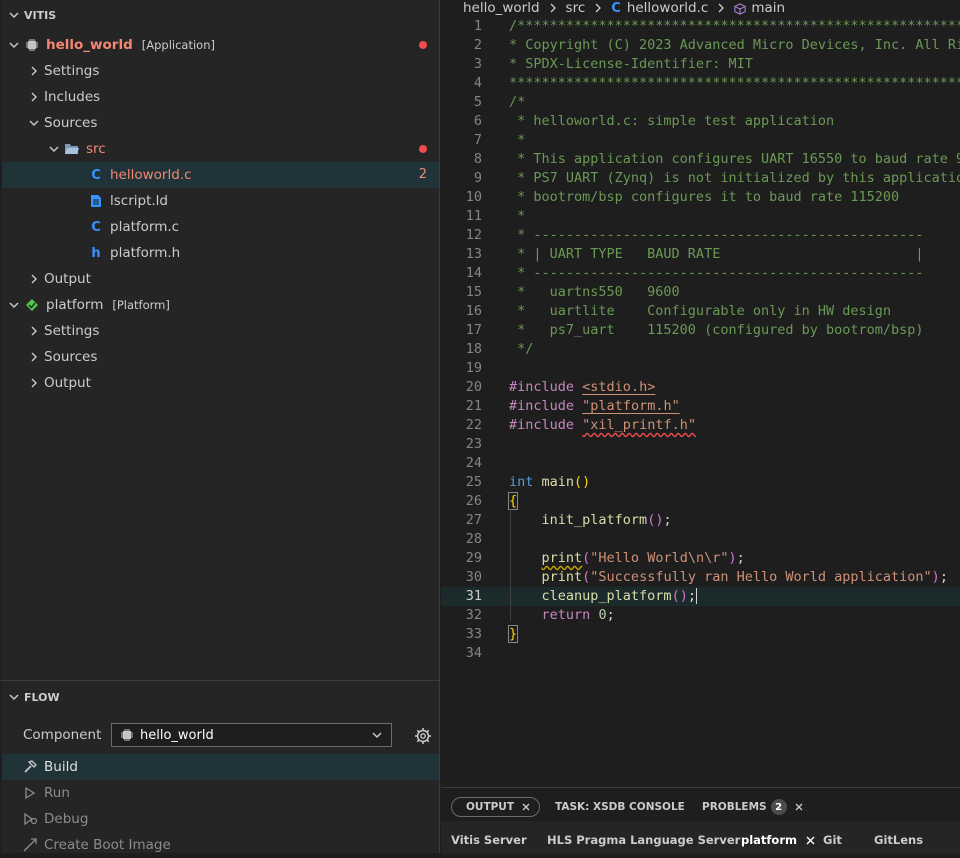 This screenshot has height=858, width=960. Describe the element at coordinates (477, 26) in the screenshot. I see `line-number: 1` at that location.